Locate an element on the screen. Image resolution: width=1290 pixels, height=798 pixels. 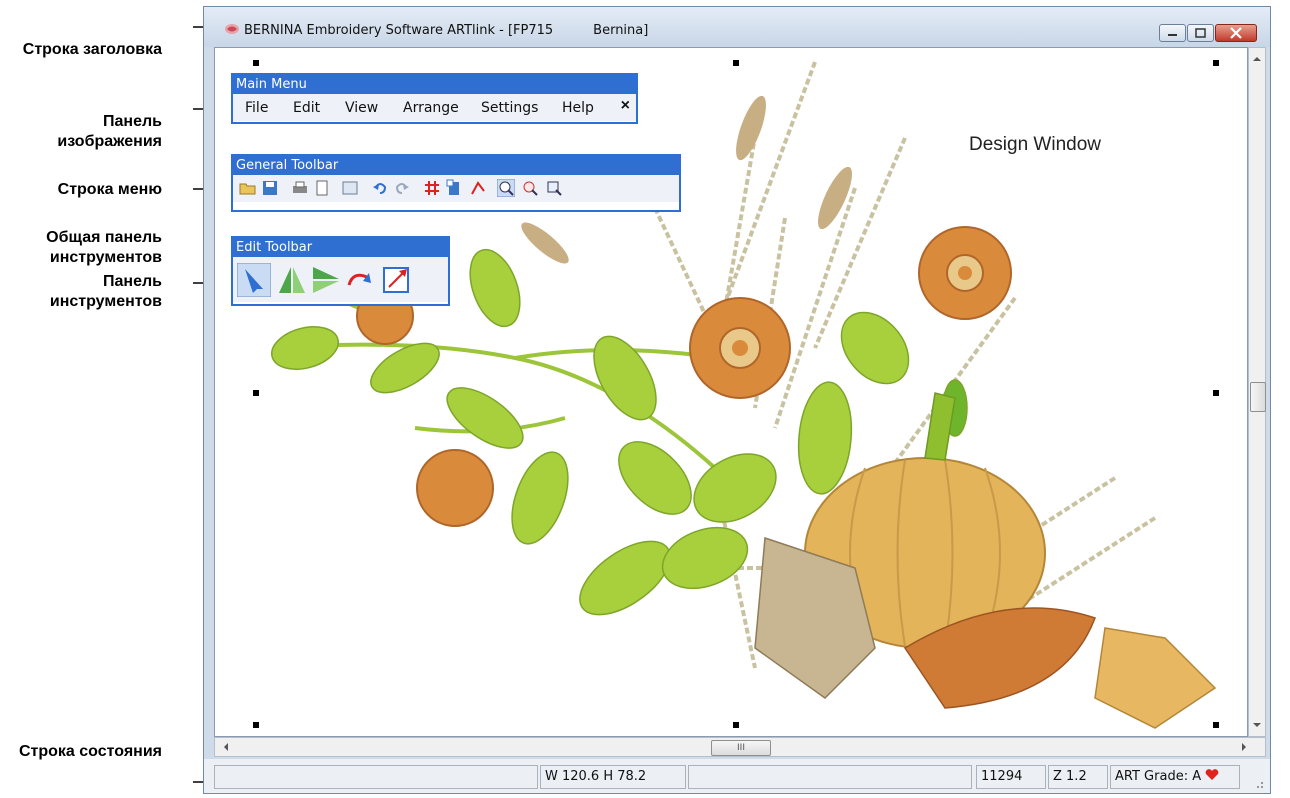
menu-close-icon: × is located at coordinates (625, 106).